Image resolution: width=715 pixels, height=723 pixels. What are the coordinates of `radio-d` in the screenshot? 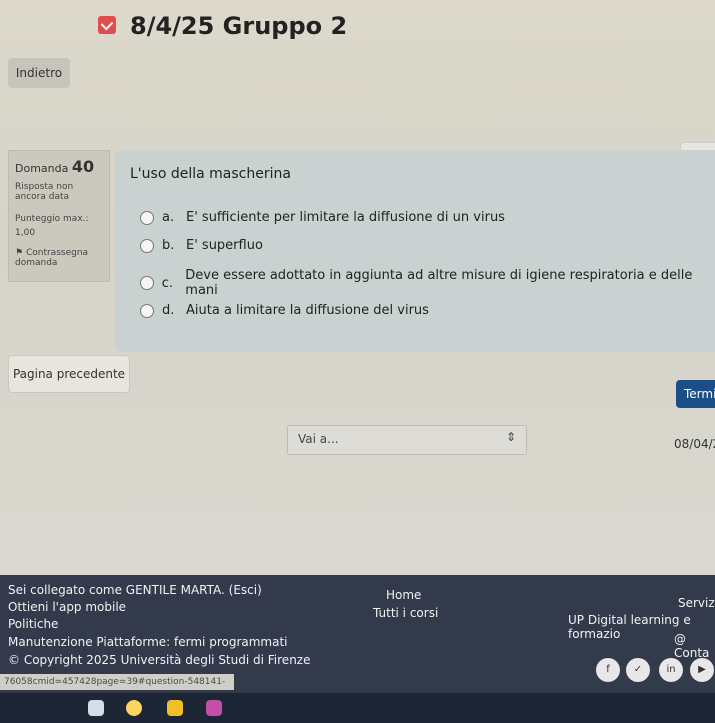 It's located at (147, 310).